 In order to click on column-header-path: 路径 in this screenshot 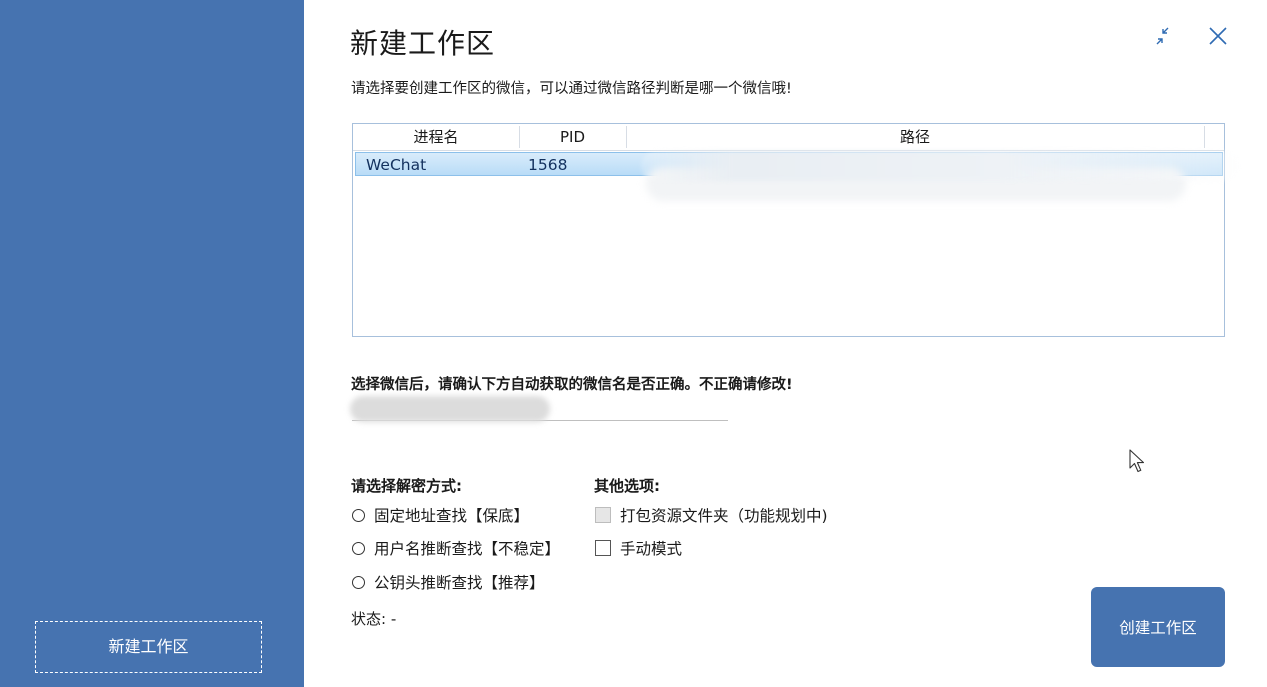, I will do `click(915, 137)`.